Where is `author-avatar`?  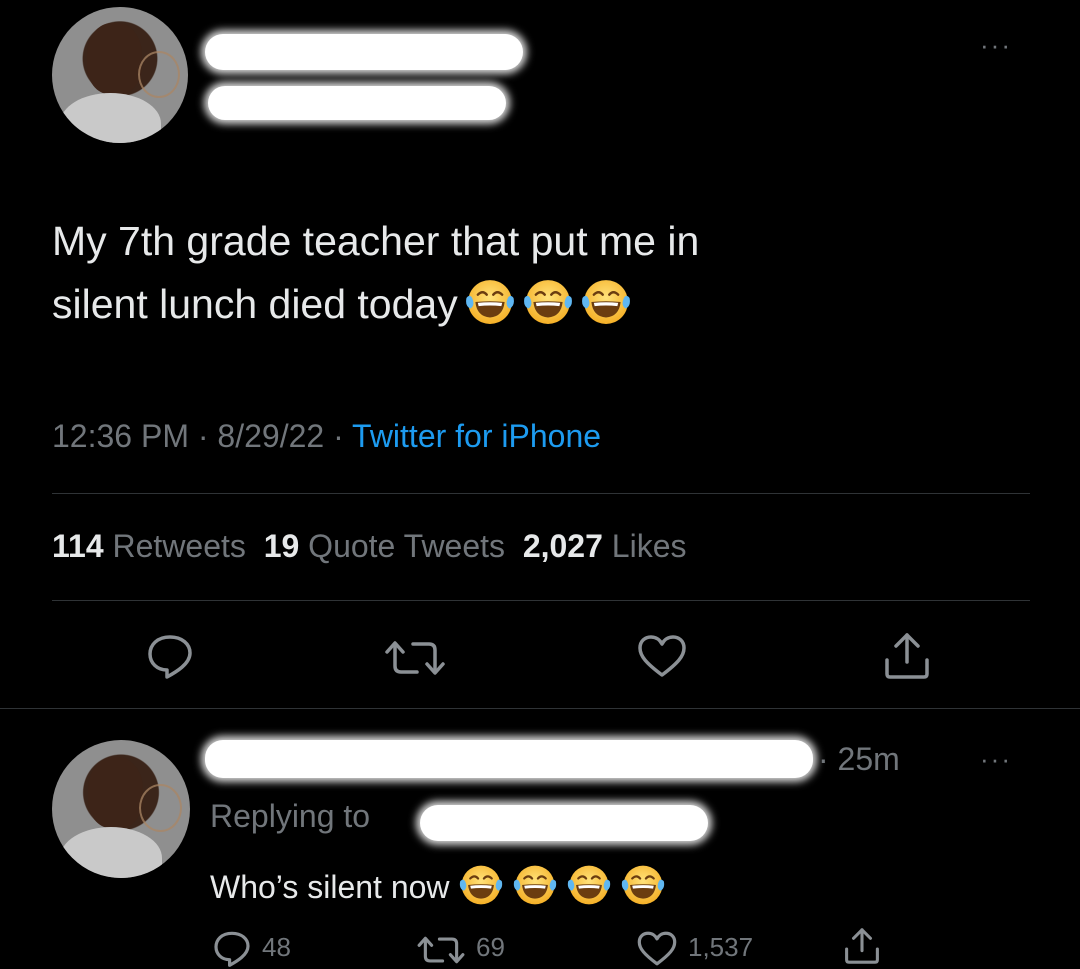
author-avatar is located at coordinates (120, 75).